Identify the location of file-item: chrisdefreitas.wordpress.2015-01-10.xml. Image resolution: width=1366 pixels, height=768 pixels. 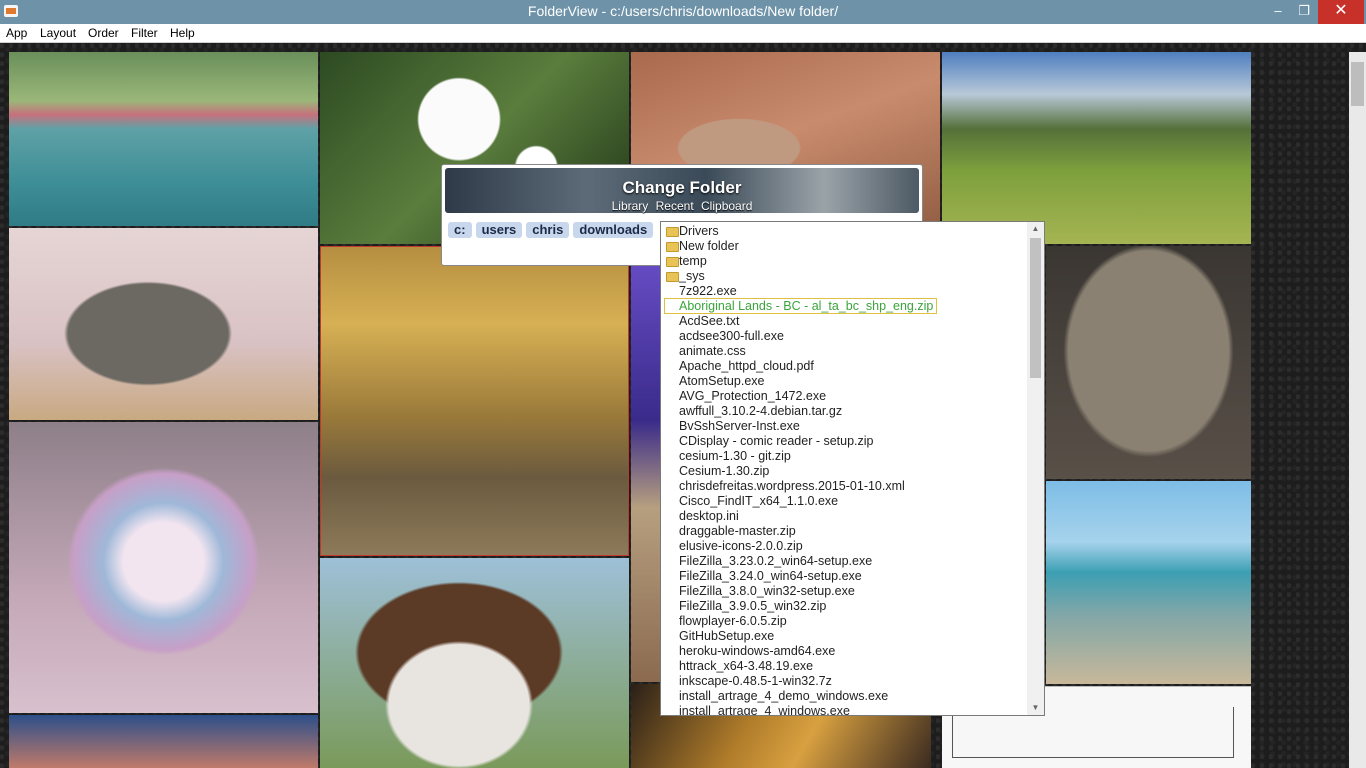
(799, 486).